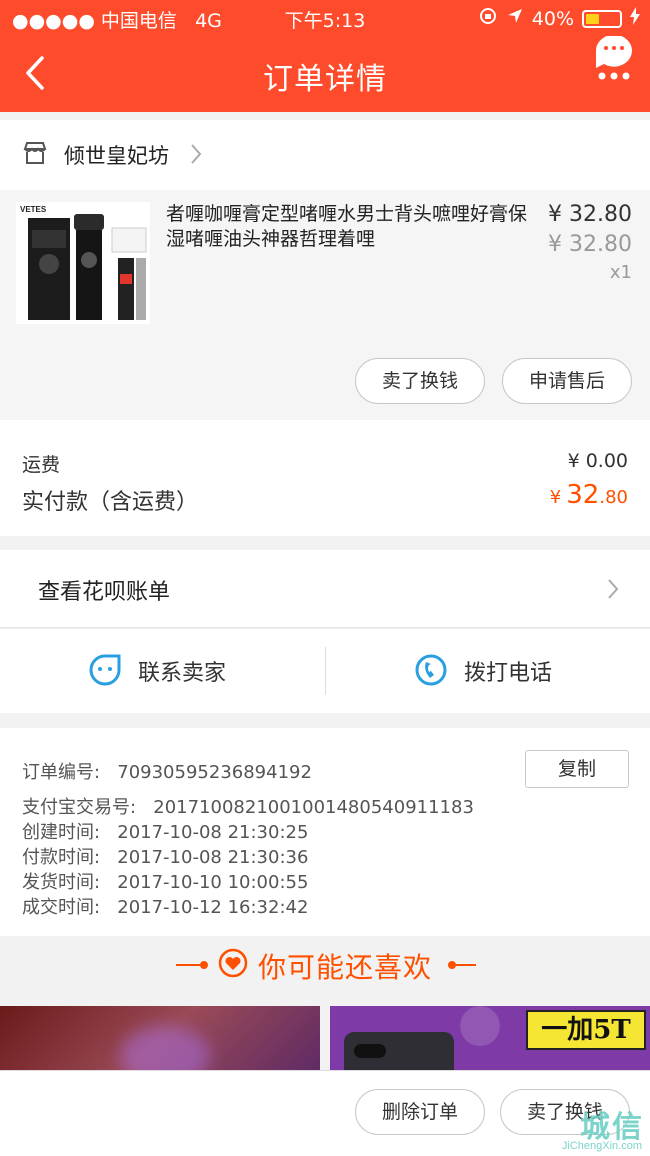 The width and height of the screenshot is (650, 1156). Describe the element at coordinates (325, 589) in the screenshot. I see `huabei-bill-row: 查看花呗账单` at that location.